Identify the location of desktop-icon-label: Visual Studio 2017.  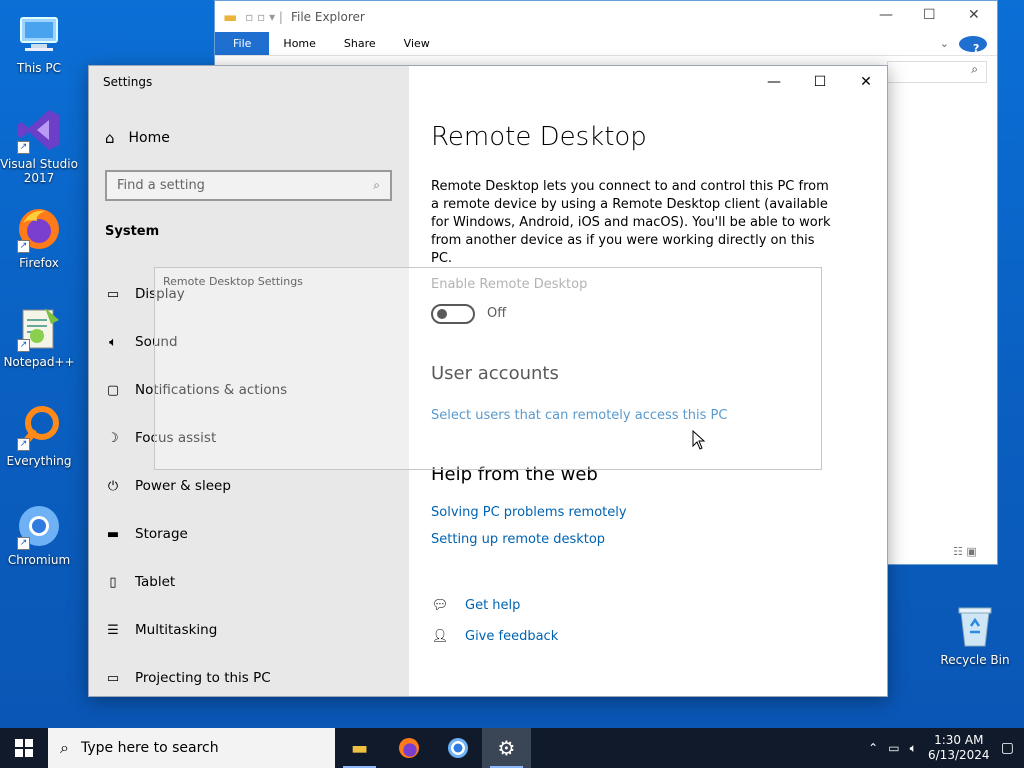
(39, 171).